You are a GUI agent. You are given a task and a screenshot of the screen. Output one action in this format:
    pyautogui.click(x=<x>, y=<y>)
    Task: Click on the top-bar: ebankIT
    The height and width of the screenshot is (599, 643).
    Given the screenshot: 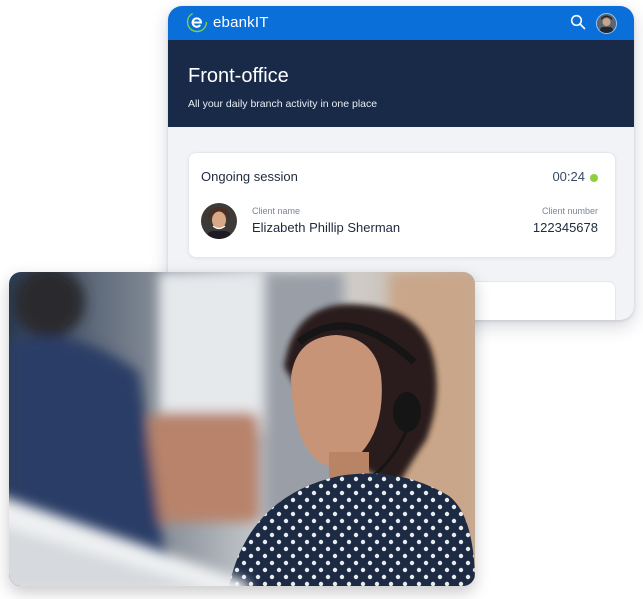 What is the action you would take?
    pyautogui.click(x=401, y=23)
    